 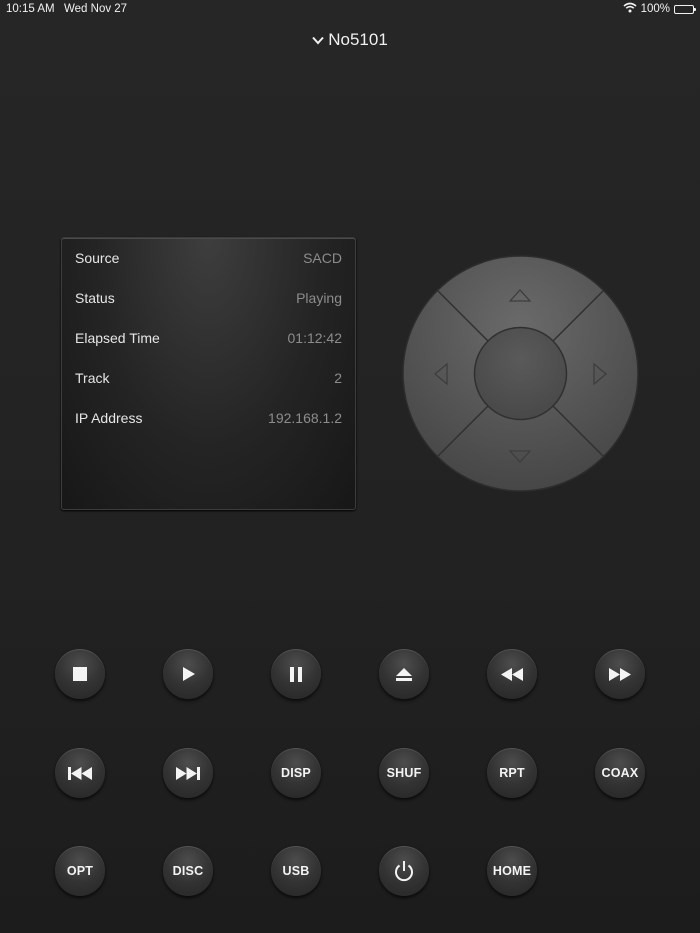 What do you see at coordinates (338, 378) in the screenshot?
I see `info-value: 2` at bounding box center [338, 378].